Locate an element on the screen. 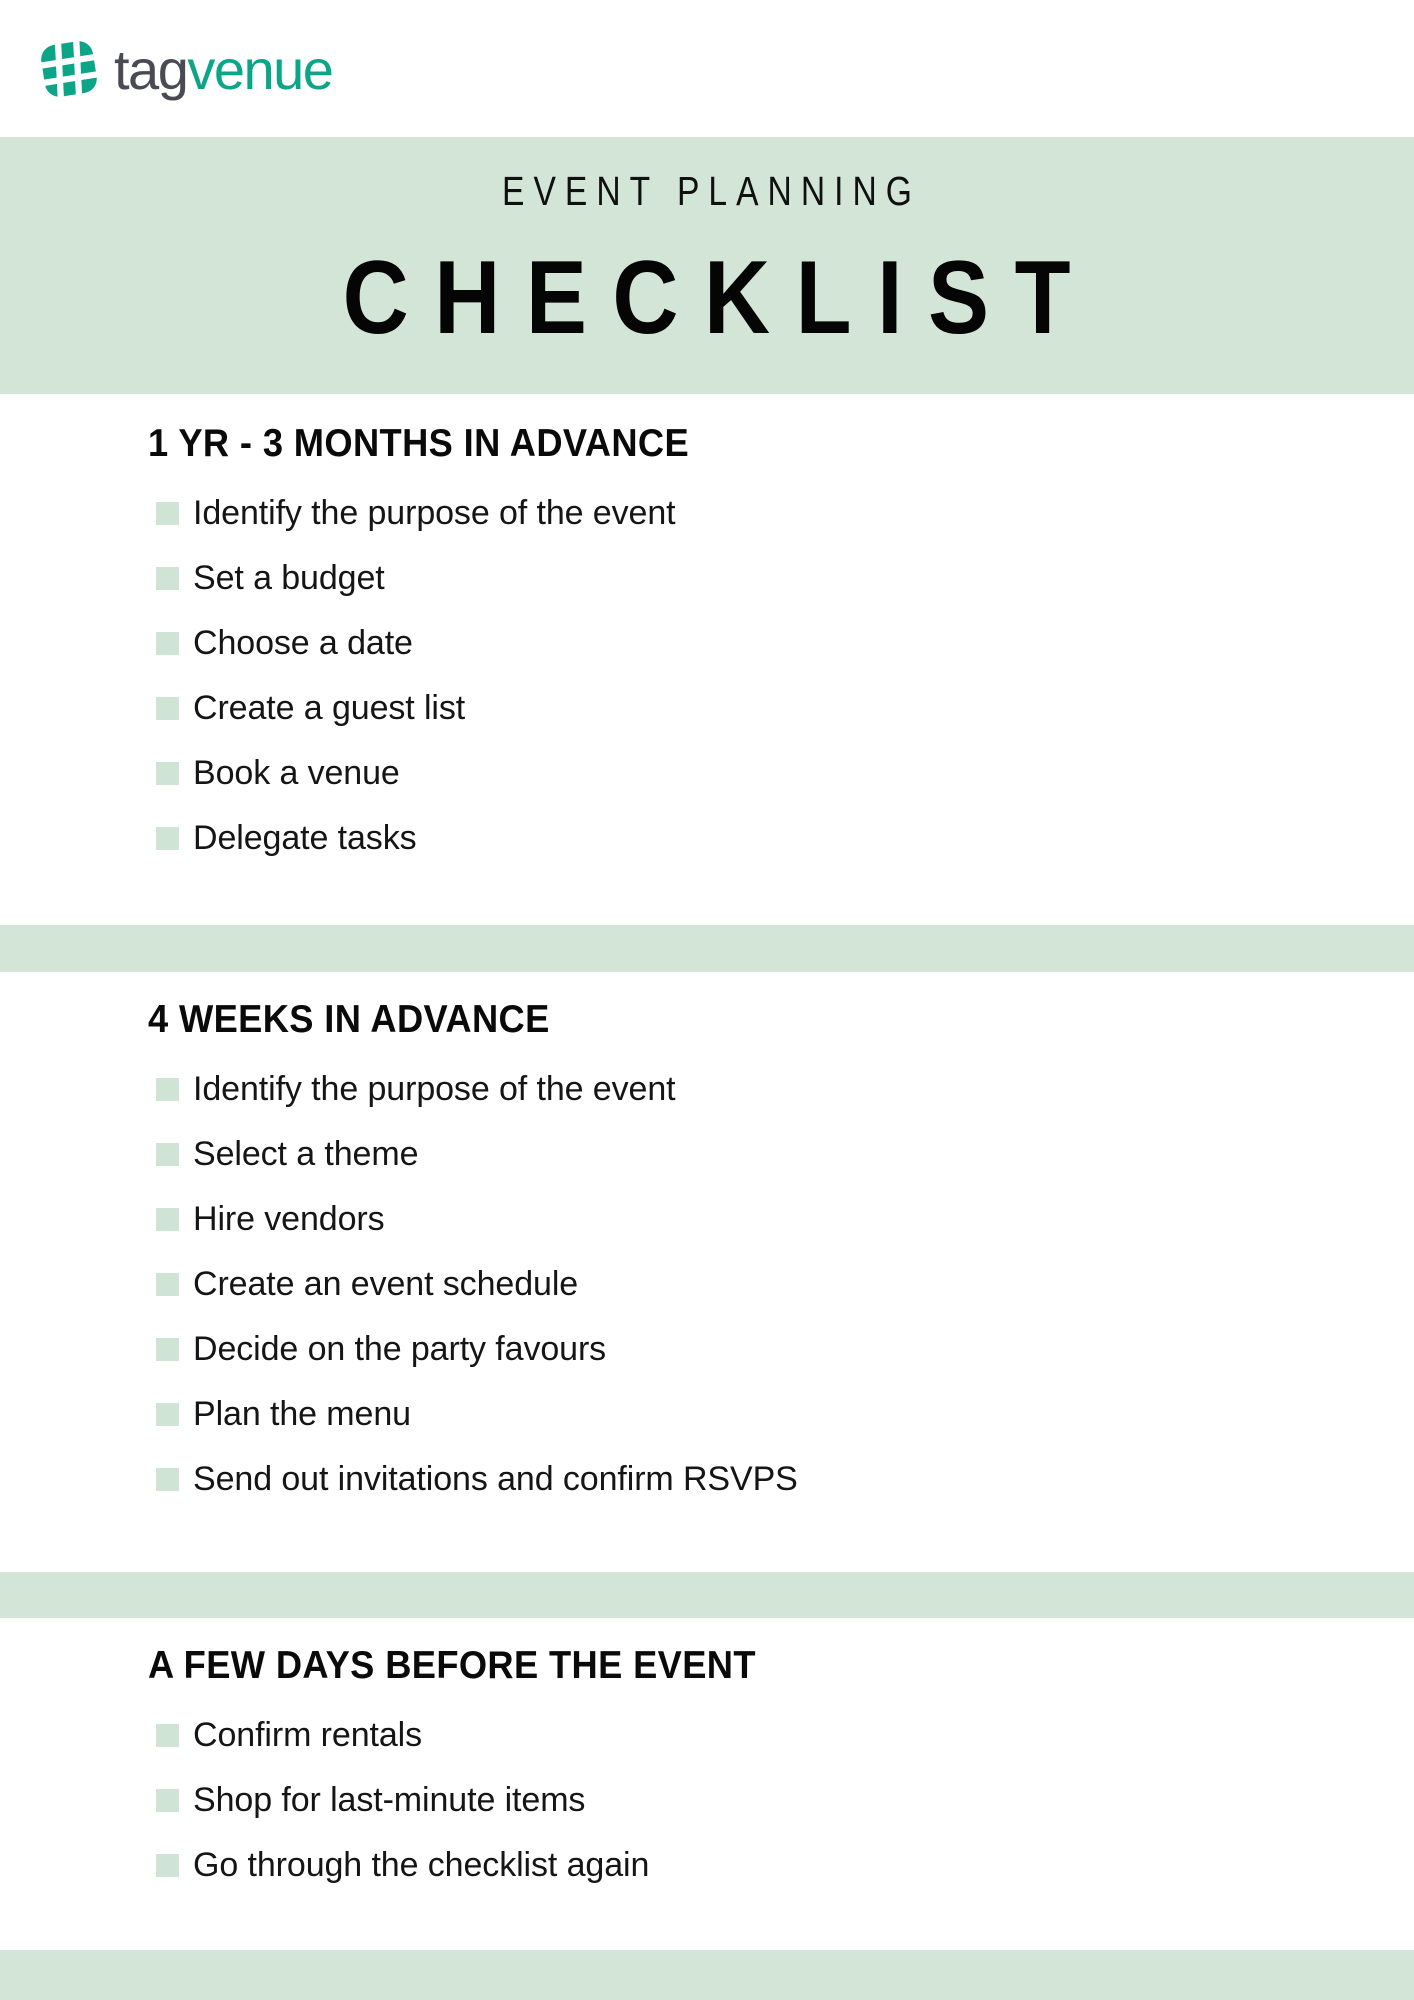 This screenshot has width=1414, height=2000. brand-wordmark: tagvenue is located at coordinates (224, 69).